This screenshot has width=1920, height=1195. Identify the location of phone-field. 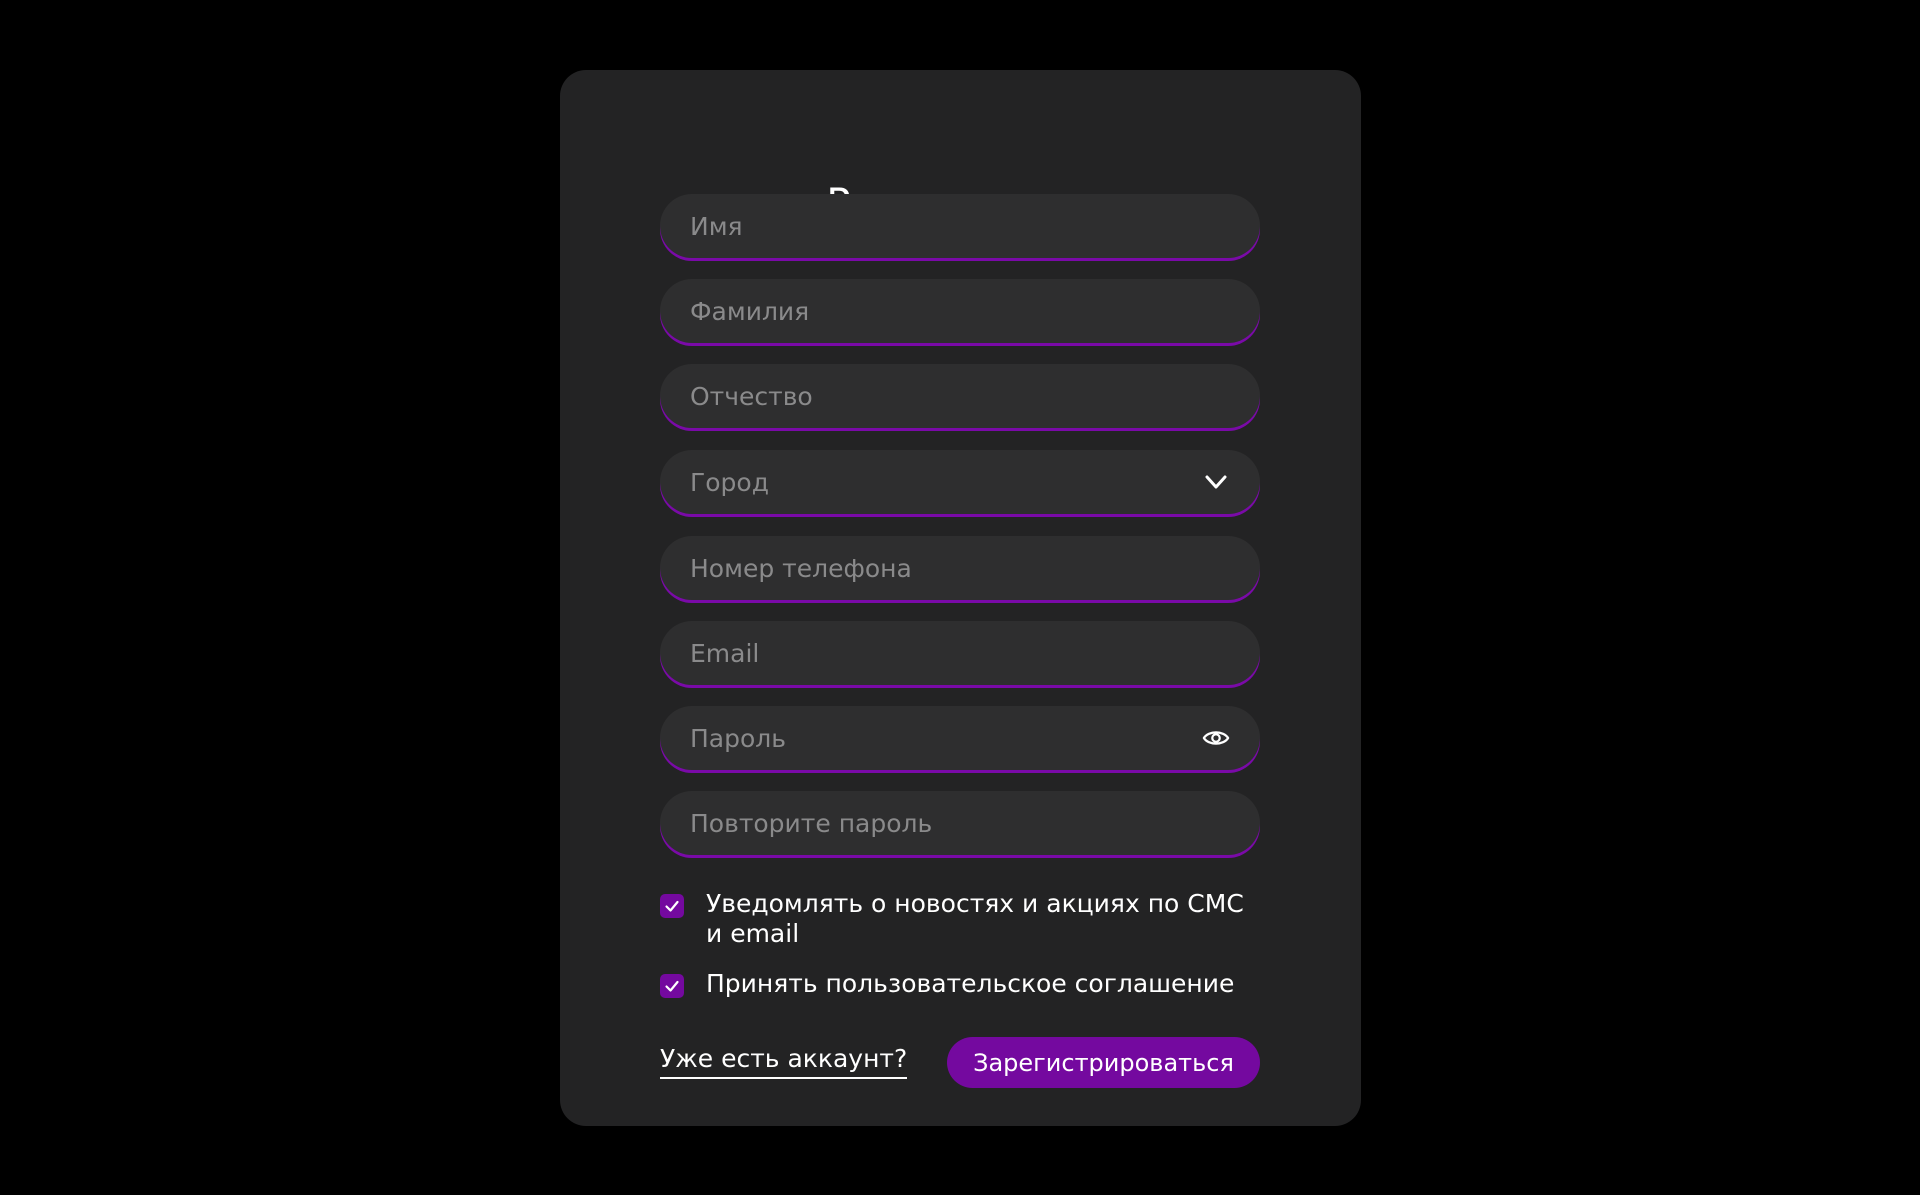
(960, 568).